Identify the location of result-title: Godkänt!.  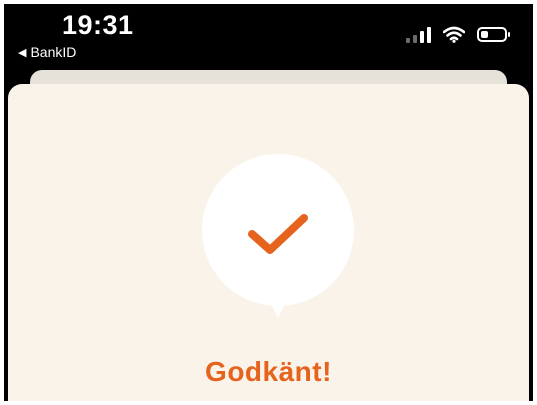
(268, 371).